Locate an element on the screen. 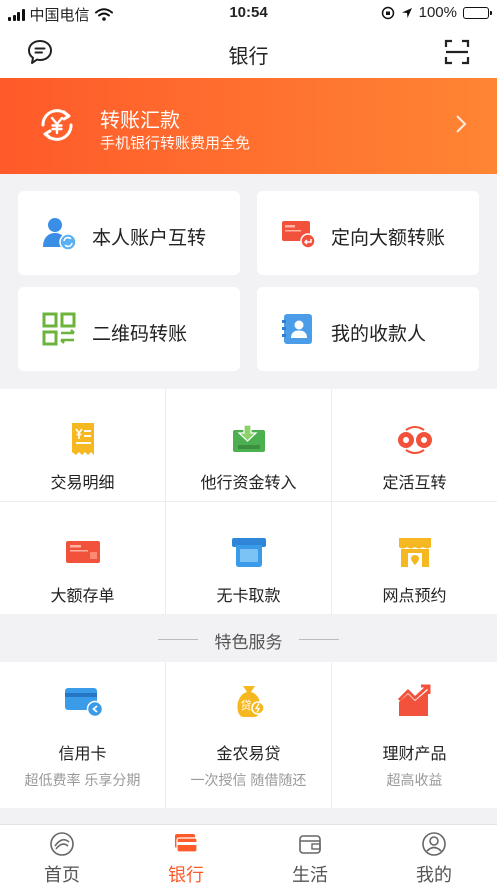 The height and width of the screenshot is (883, 497). service-label: 他行资金转入 is located at coordinates (248, 483).